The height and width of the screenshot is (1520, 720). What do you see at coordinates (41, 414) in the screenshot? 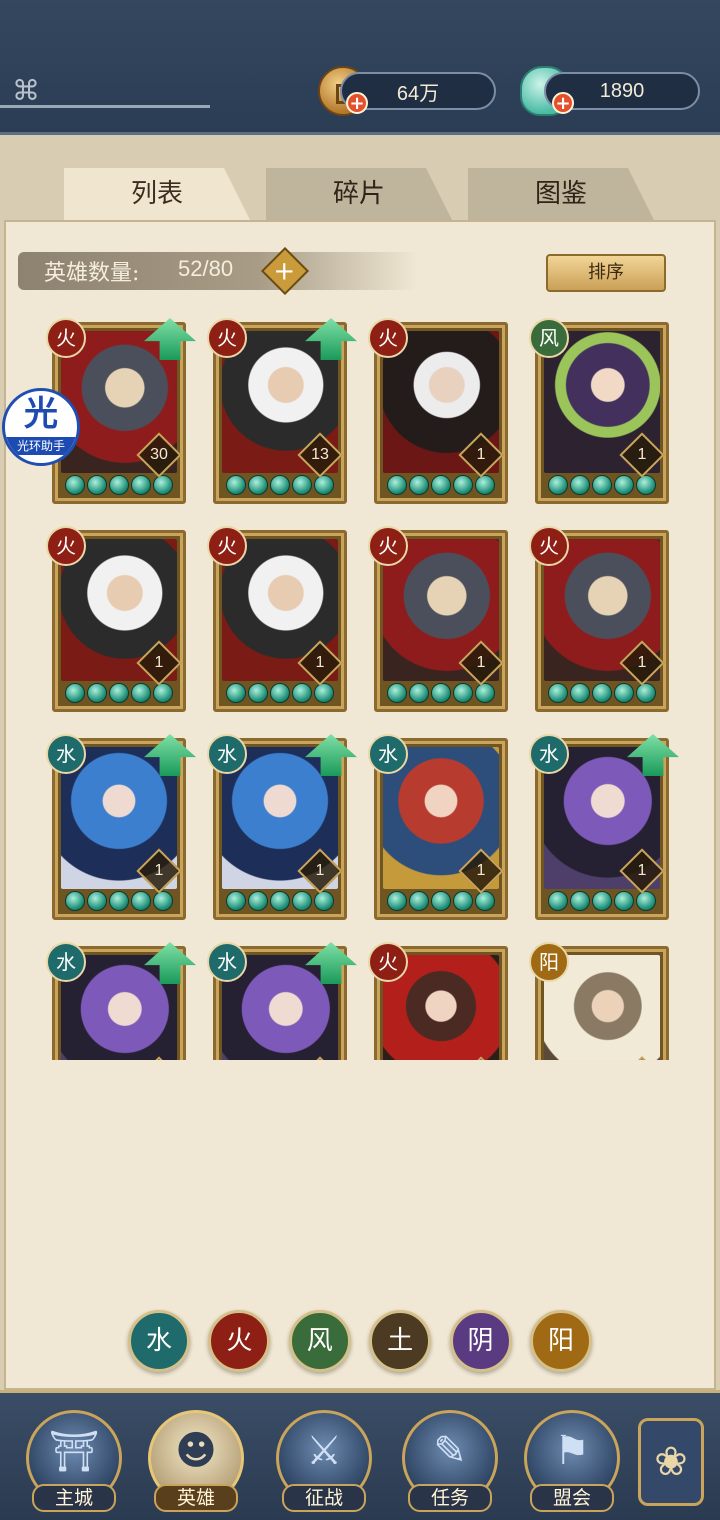
I see `assistant-logo: 光` at bounding box center [41, 414].